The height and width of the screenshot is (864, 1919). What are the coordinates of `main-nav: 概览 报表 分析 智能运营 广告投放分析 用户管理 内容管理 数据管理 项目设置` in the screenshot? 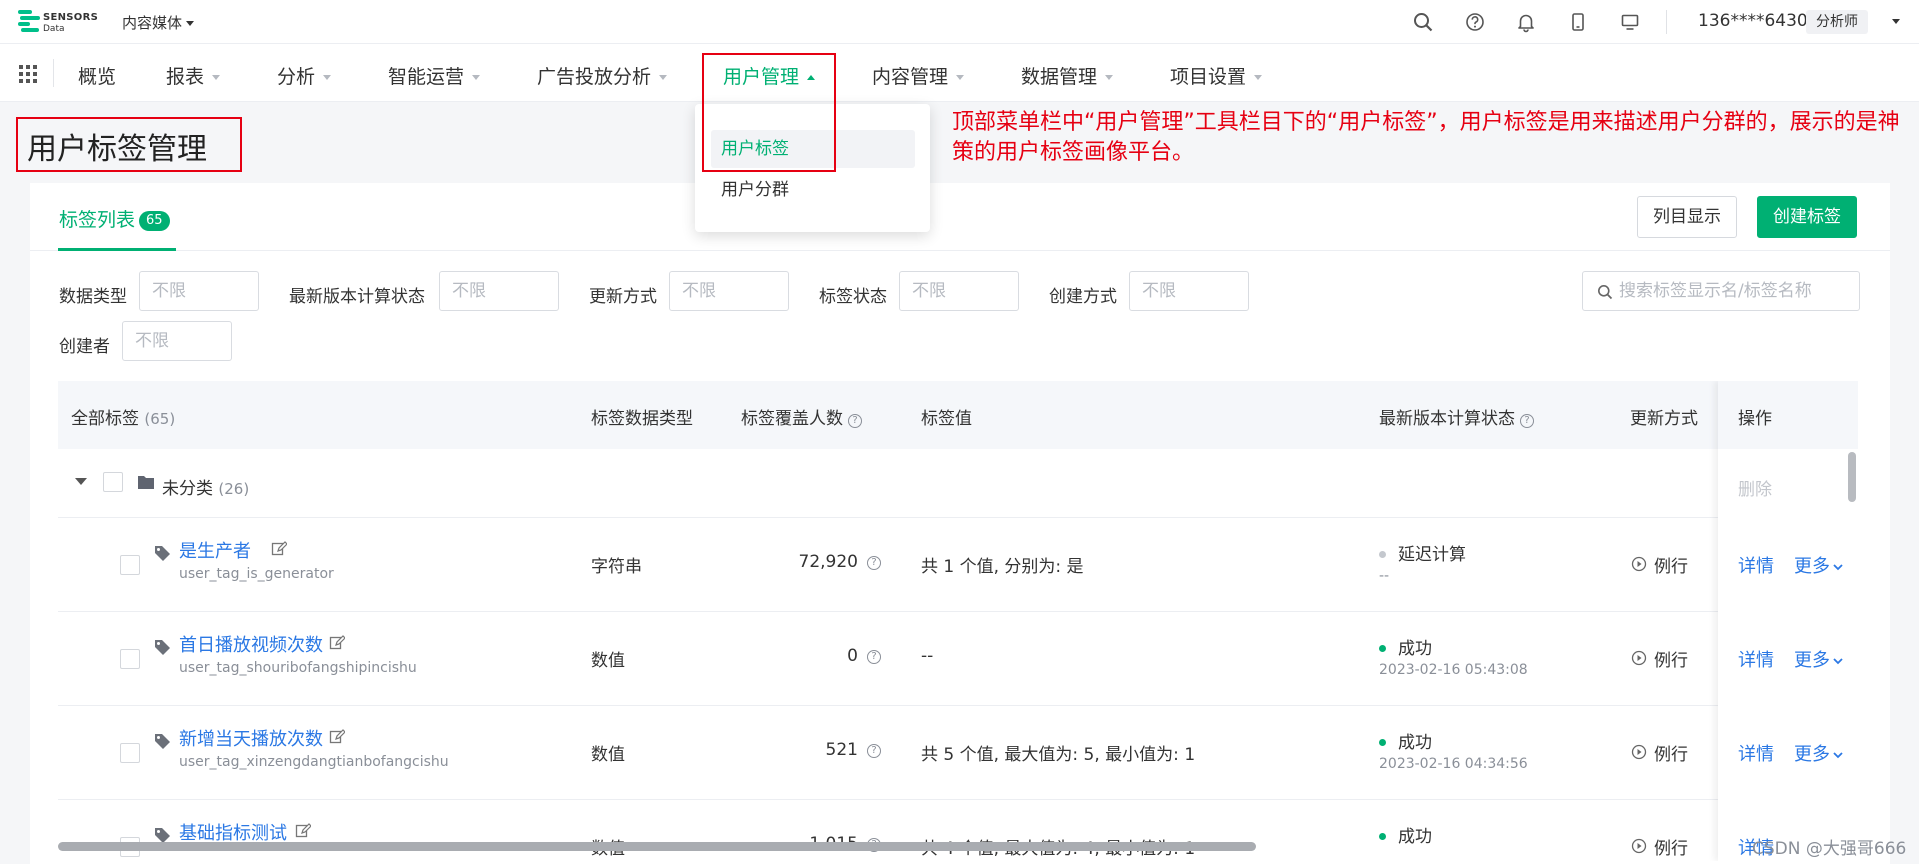 It's located at (959, 73).